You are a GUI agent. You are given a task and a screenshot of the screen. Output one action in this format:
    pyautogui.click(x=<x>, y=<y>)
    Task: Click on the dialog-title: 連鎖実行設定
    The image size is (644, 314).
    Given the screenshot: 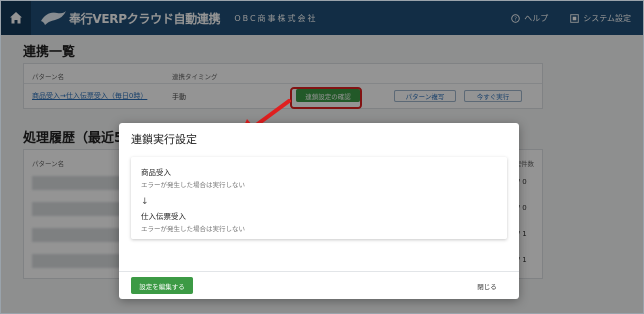 What is the action you would take?
    pyautogui.click(x=164, y=139)
    